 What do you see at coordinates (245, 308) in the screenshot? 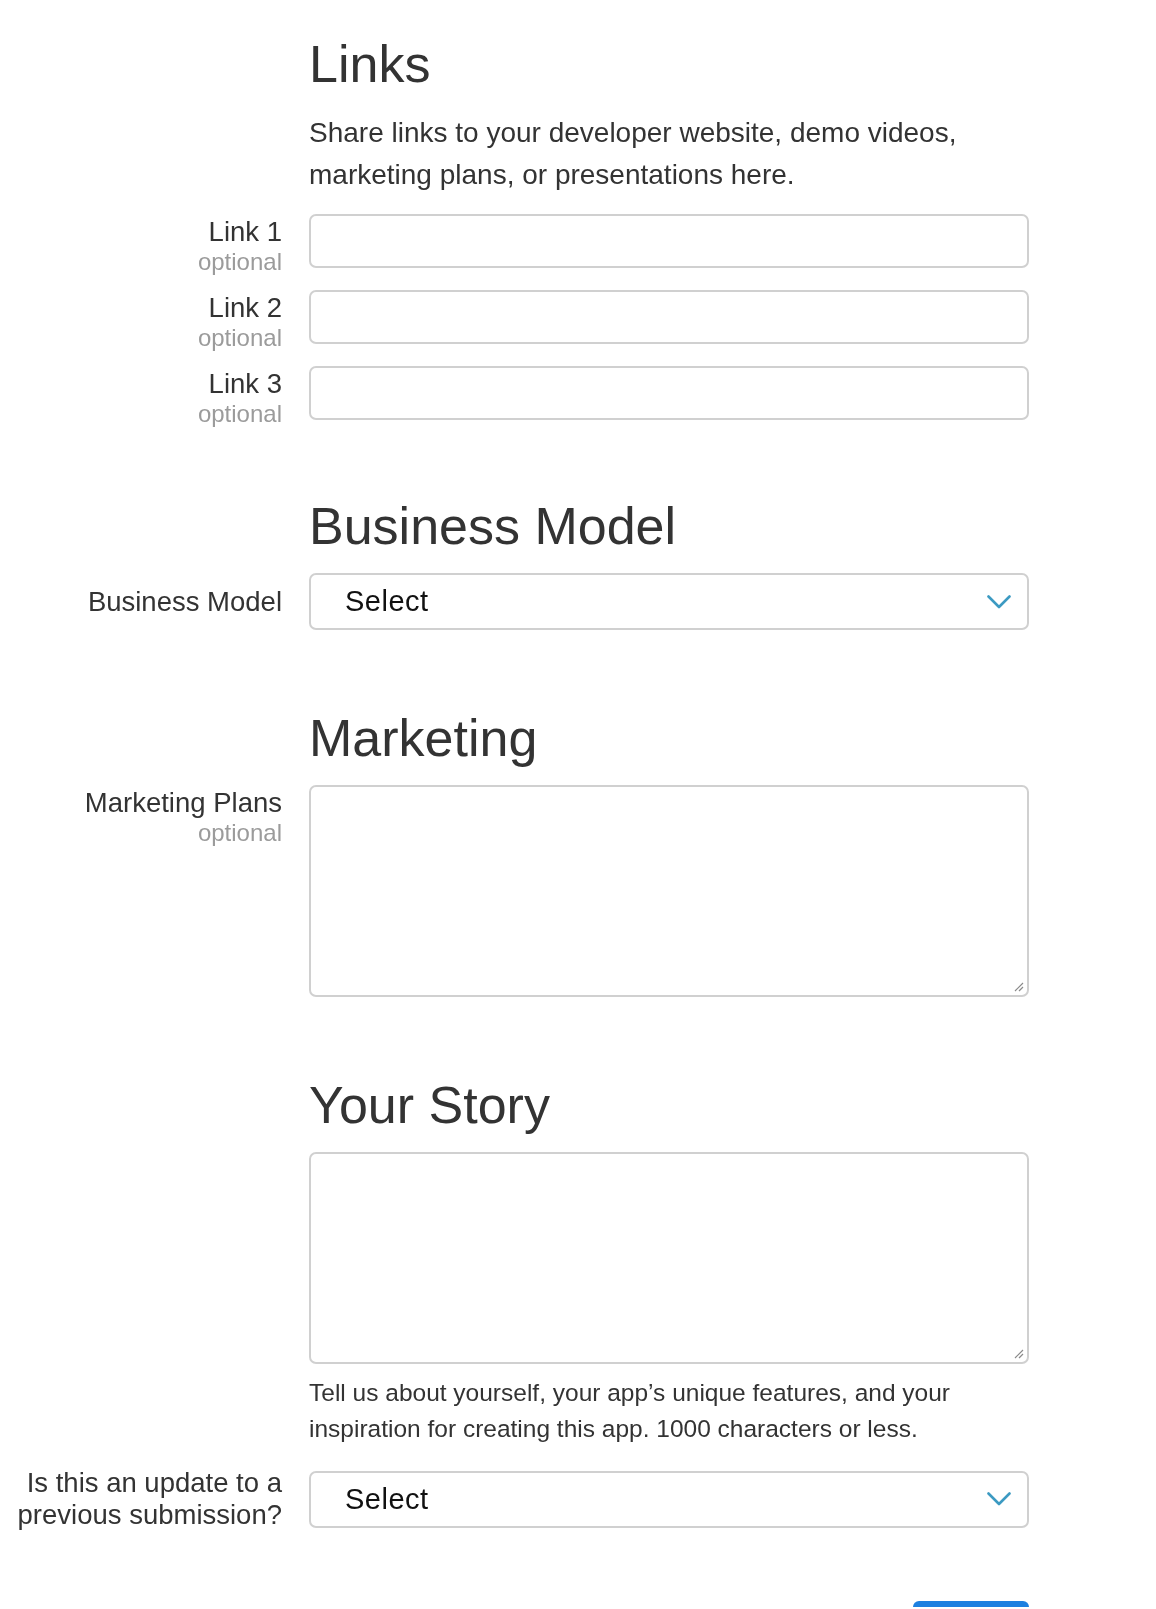
I see `field-label: Link 2` at bounding box center [245, 308].